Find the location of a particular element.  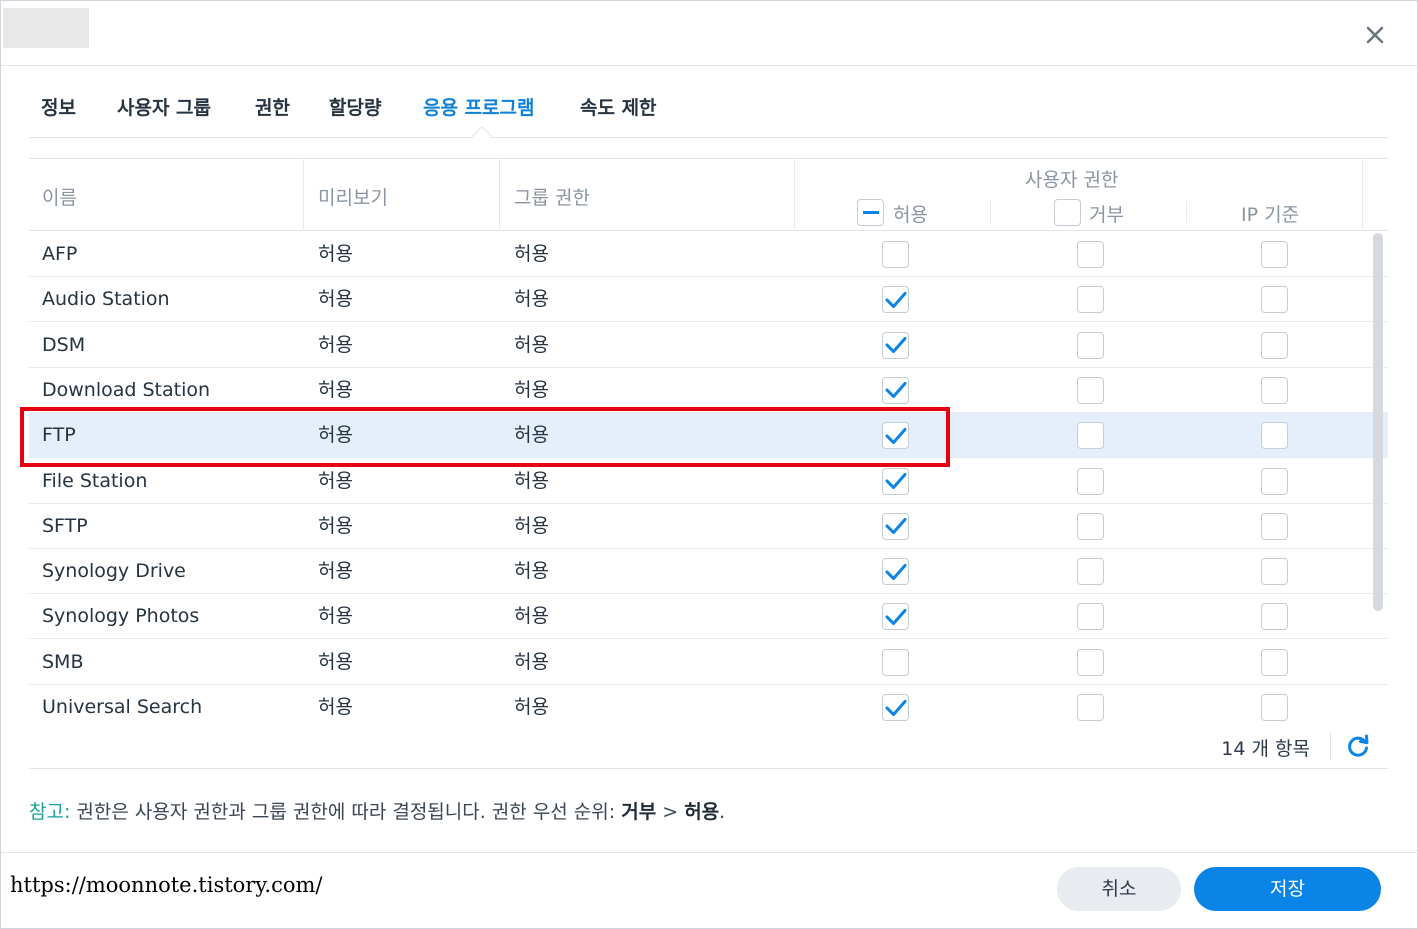

column-separator is located at coordinates (1362, 195).